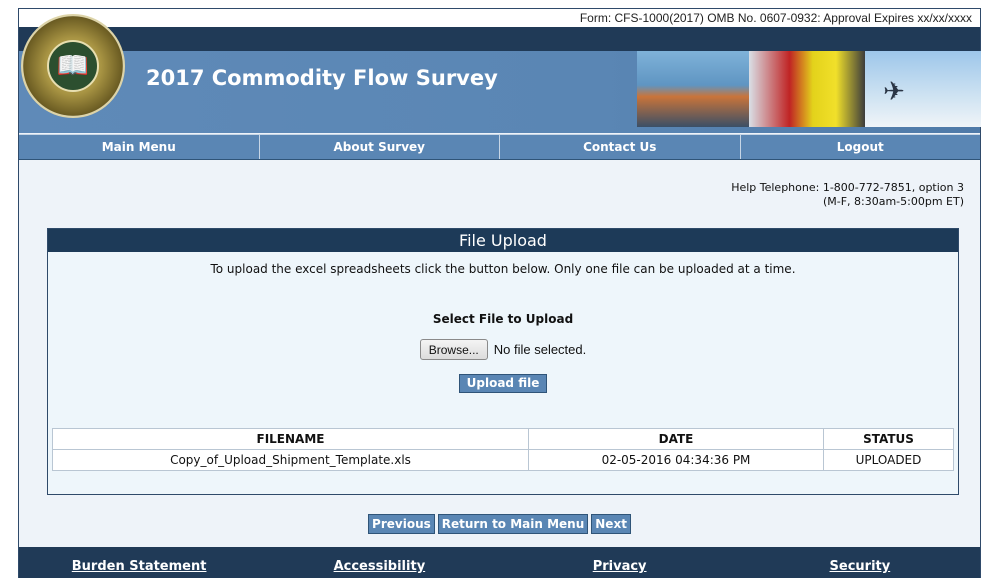 The image size is (1001, 584). What do you see at coordinates (139, 568) in the screenshot?
I see `footer-burden-statement: Burden Statement` at bounding box center [139, 568].